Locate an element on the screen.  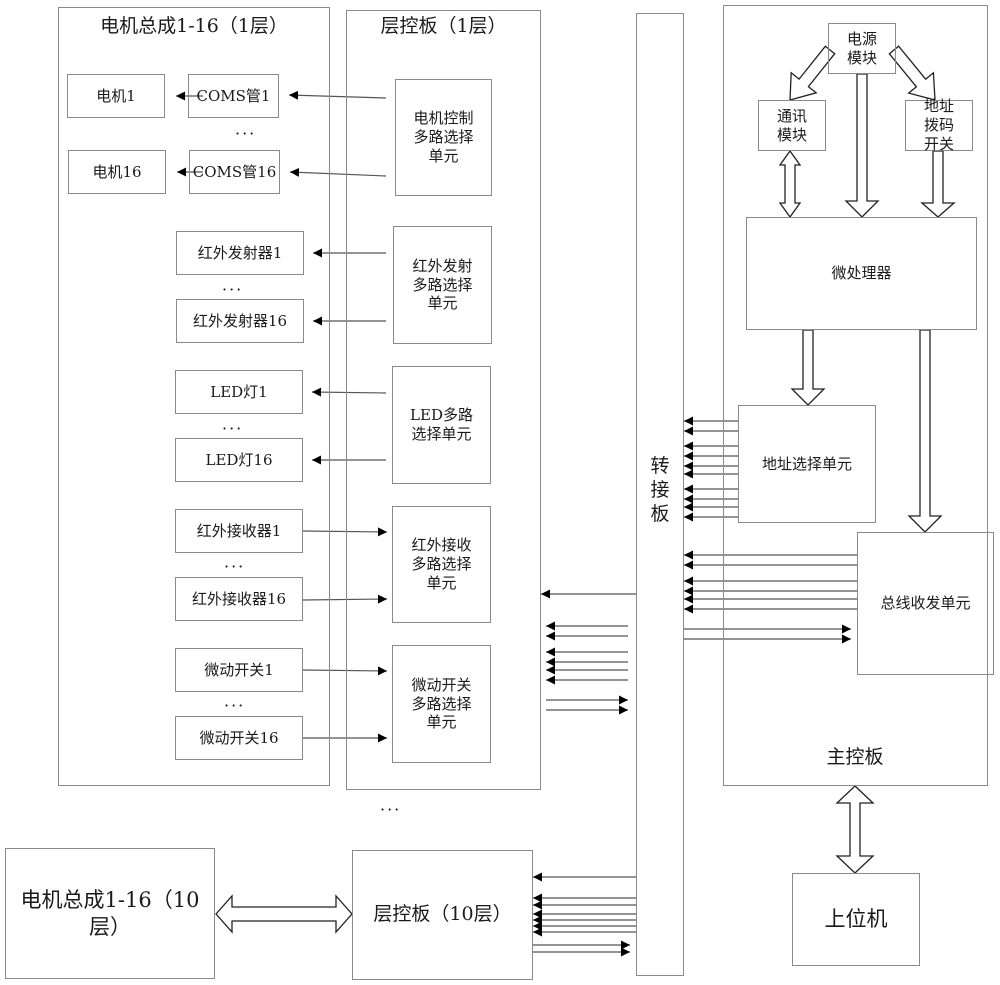
micro-switch-1-block: 微动开关1 is located at coordinates (239, 670).